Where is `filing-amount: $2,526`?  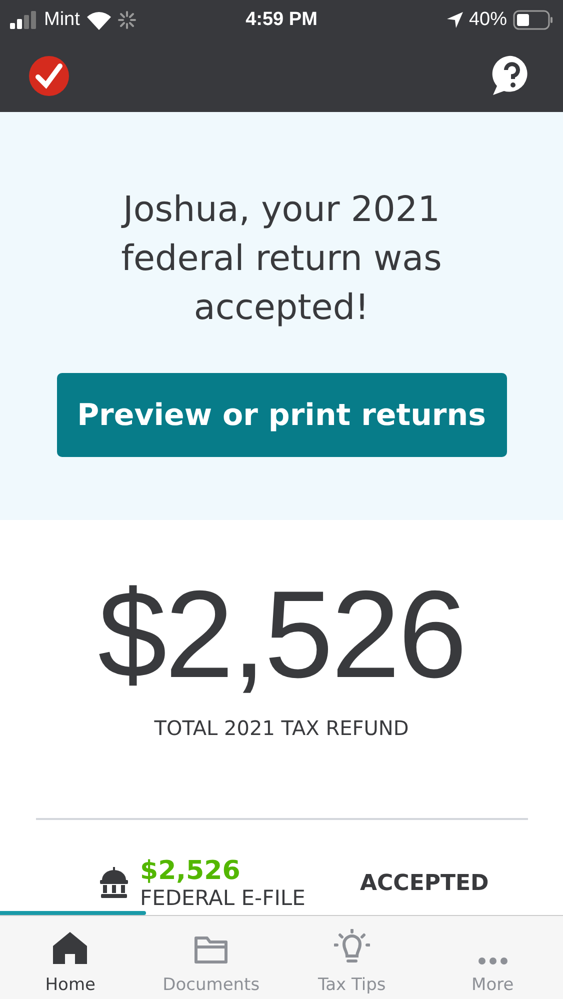
filing-amount: $2,526 is located at coordinates (191, 871).